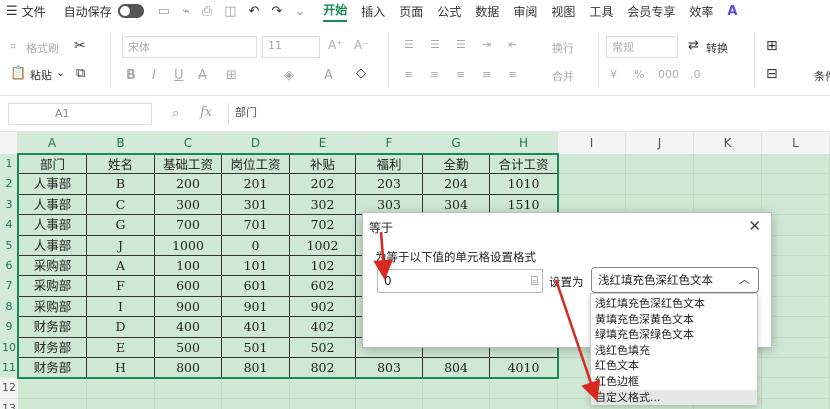 The image size is (830, 409). What do you see at coordinates (411, 11) in the screenshot?
I see `tab-page: 页面` at bounding box center [411, 11].